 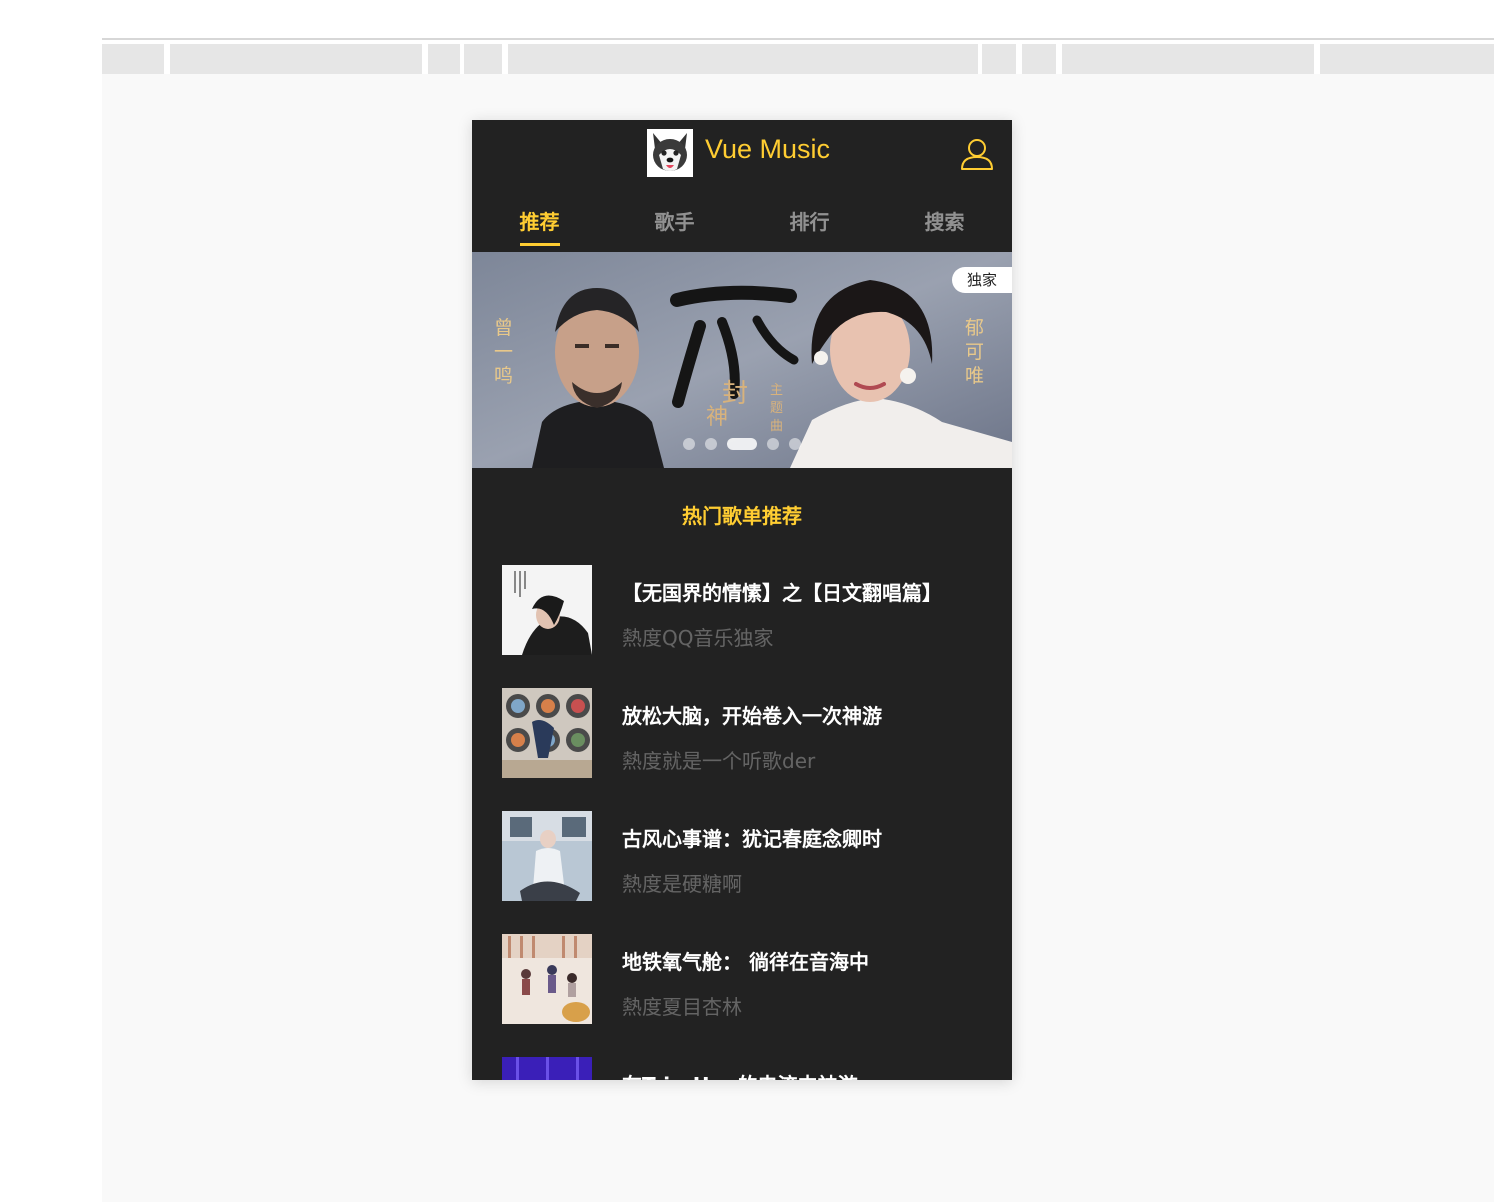 I want to click on slider-dot-active, so click(x=742, y=444).